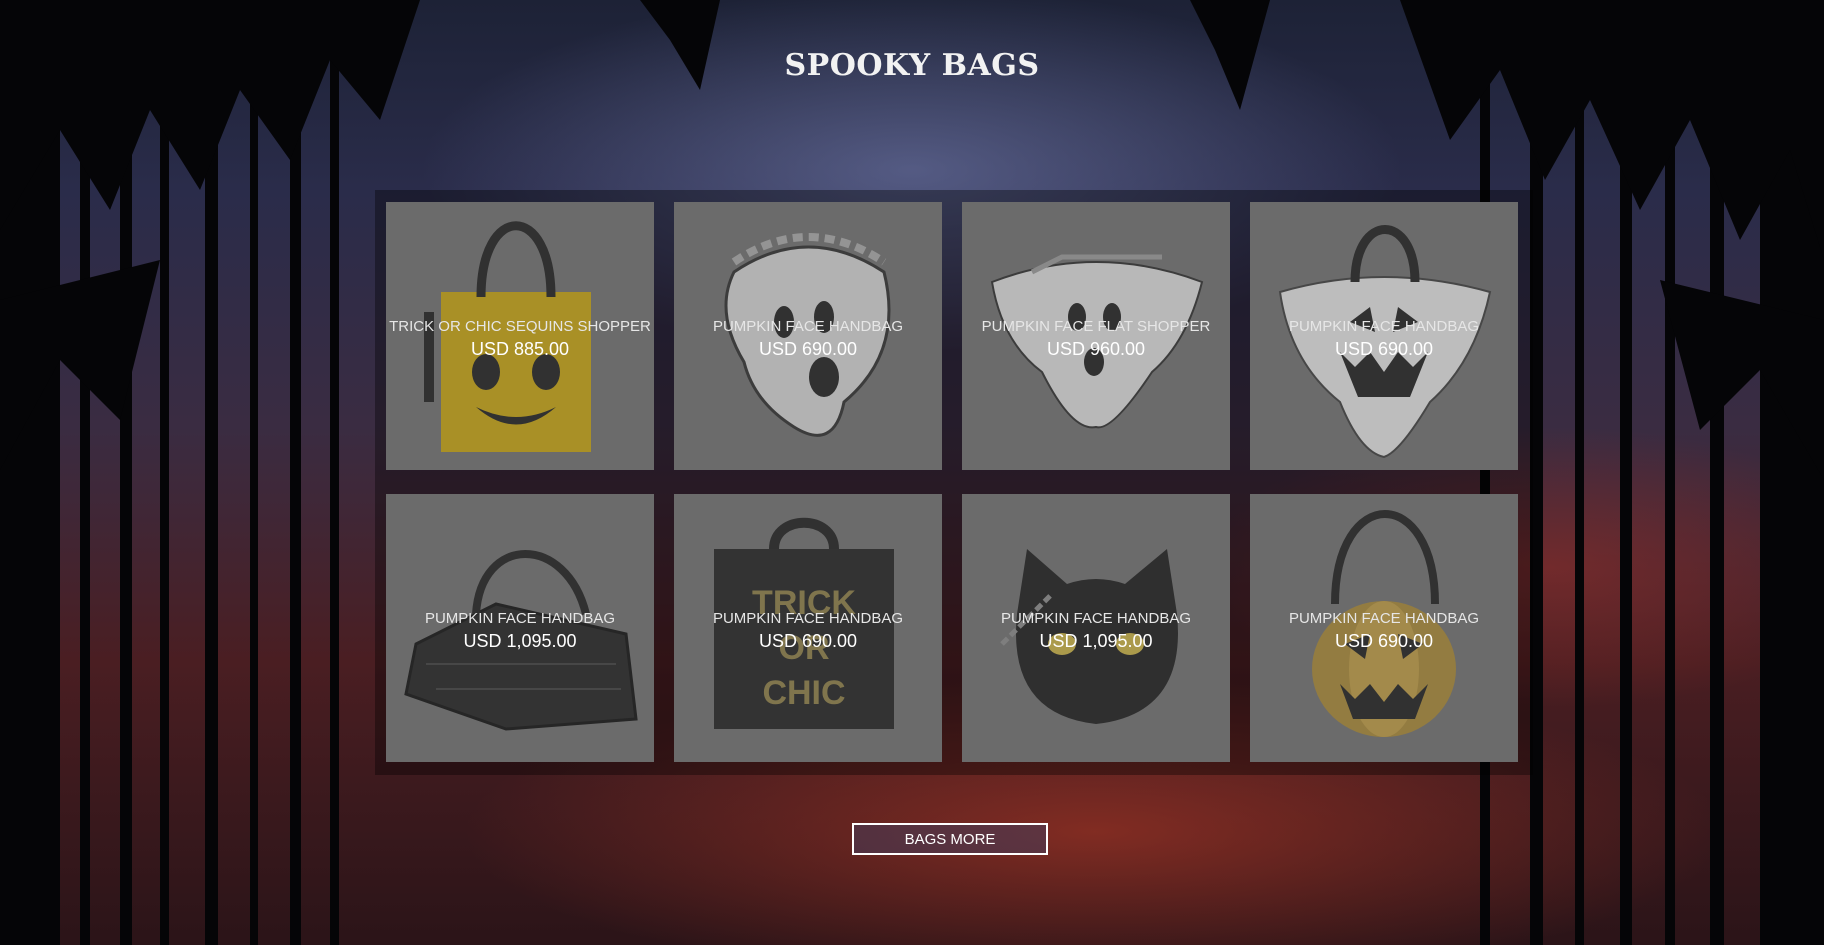 This screenshot has width=1824, height=945. I want to click on product-card: TRICK OR CHIC SEQUINS SHOPPER USD 885.00, so click(520, 336).